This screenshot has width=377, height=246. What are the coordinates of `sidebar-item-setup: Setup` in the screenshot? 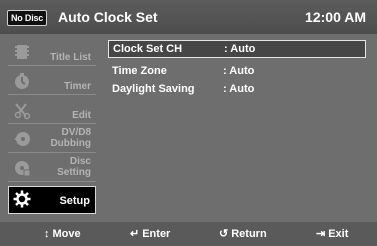 It's located at (52, 200).